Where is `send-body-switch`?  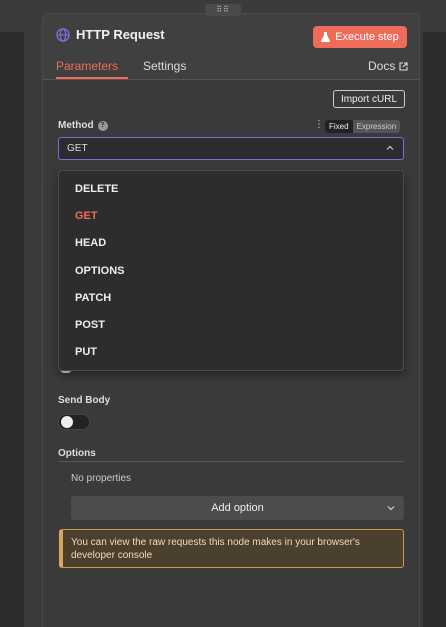
send-body-switch is located at coordinates (74, 422).